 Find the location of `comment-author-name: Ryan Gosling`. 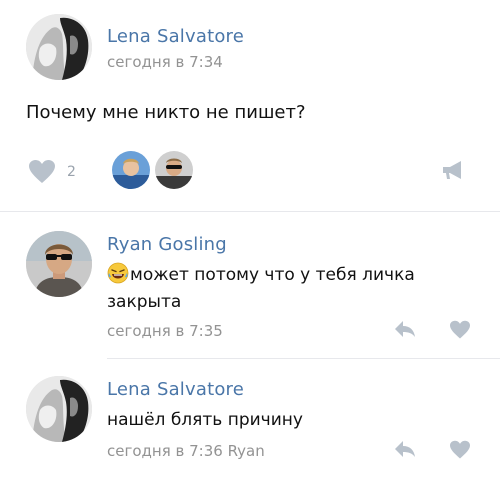

comment-author-name: Ryan Gosling is located at coordinates (167, 244).